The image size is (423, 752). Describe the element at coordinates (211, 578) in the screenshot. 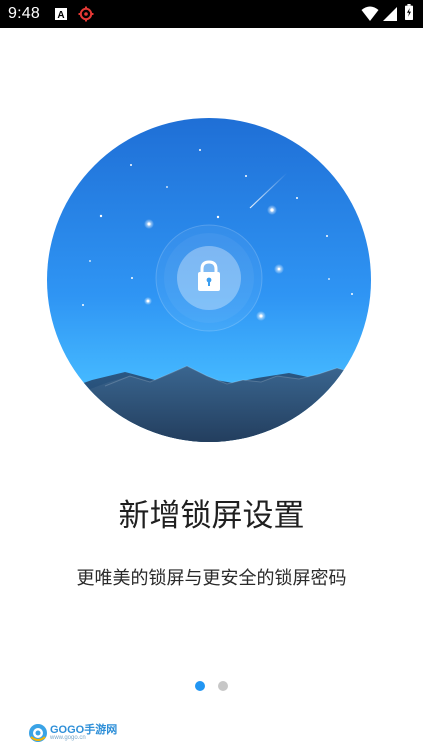

I see `onboarding-subtitle: 更唯美的锁屏与更安全的锁屏密码` at that location.